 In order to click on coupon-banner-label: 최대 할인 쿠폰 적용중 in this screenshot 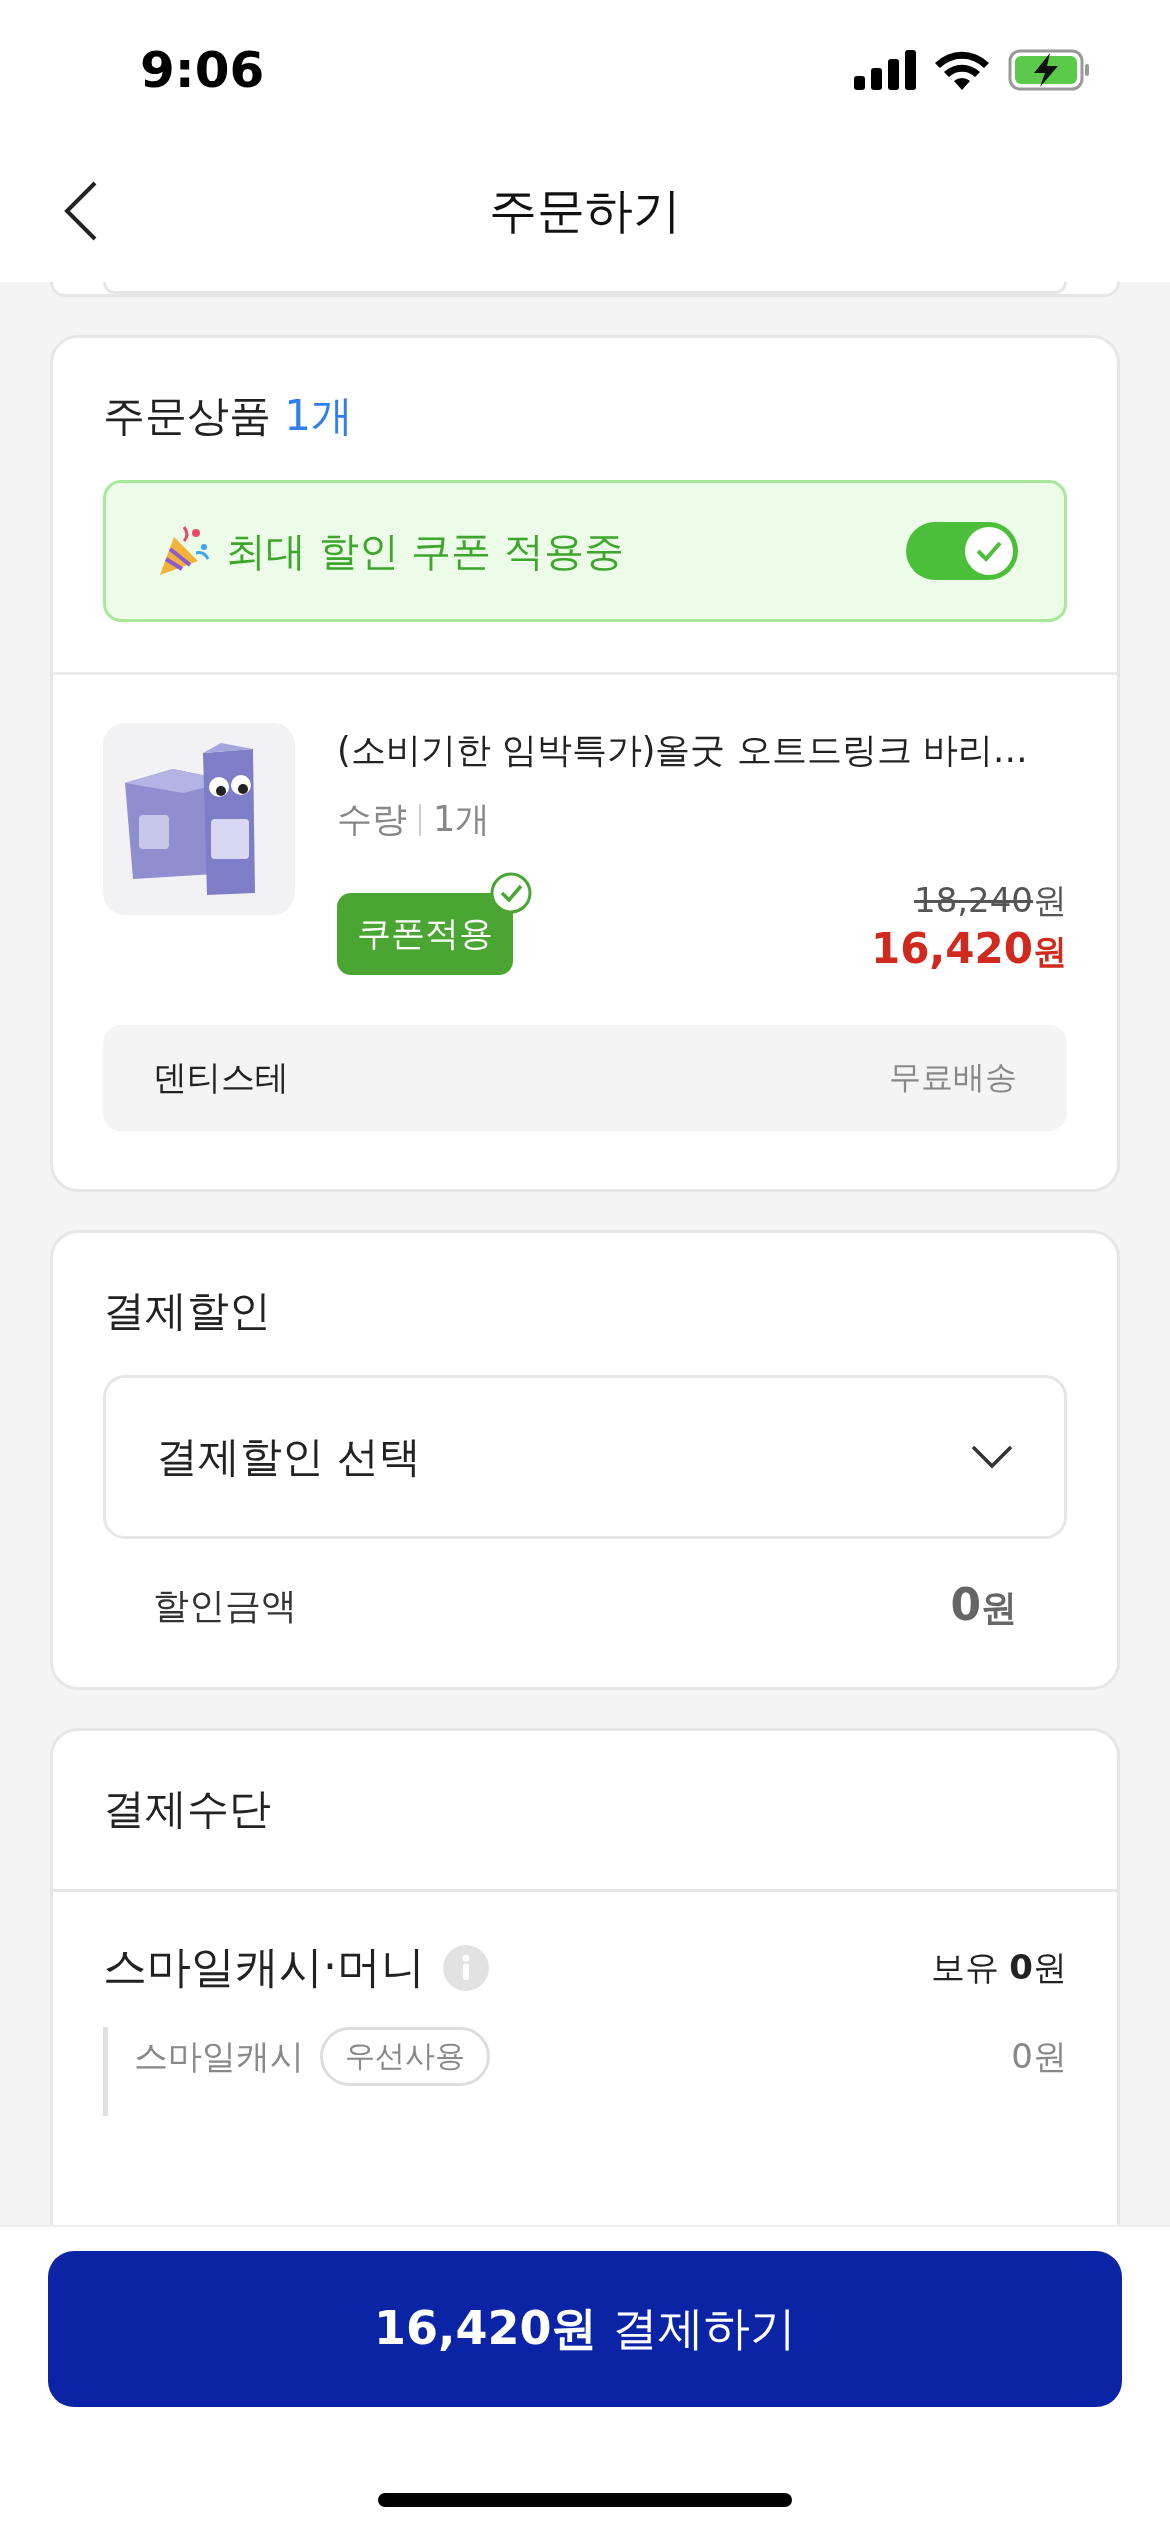, I will do `click(426, 551)`.